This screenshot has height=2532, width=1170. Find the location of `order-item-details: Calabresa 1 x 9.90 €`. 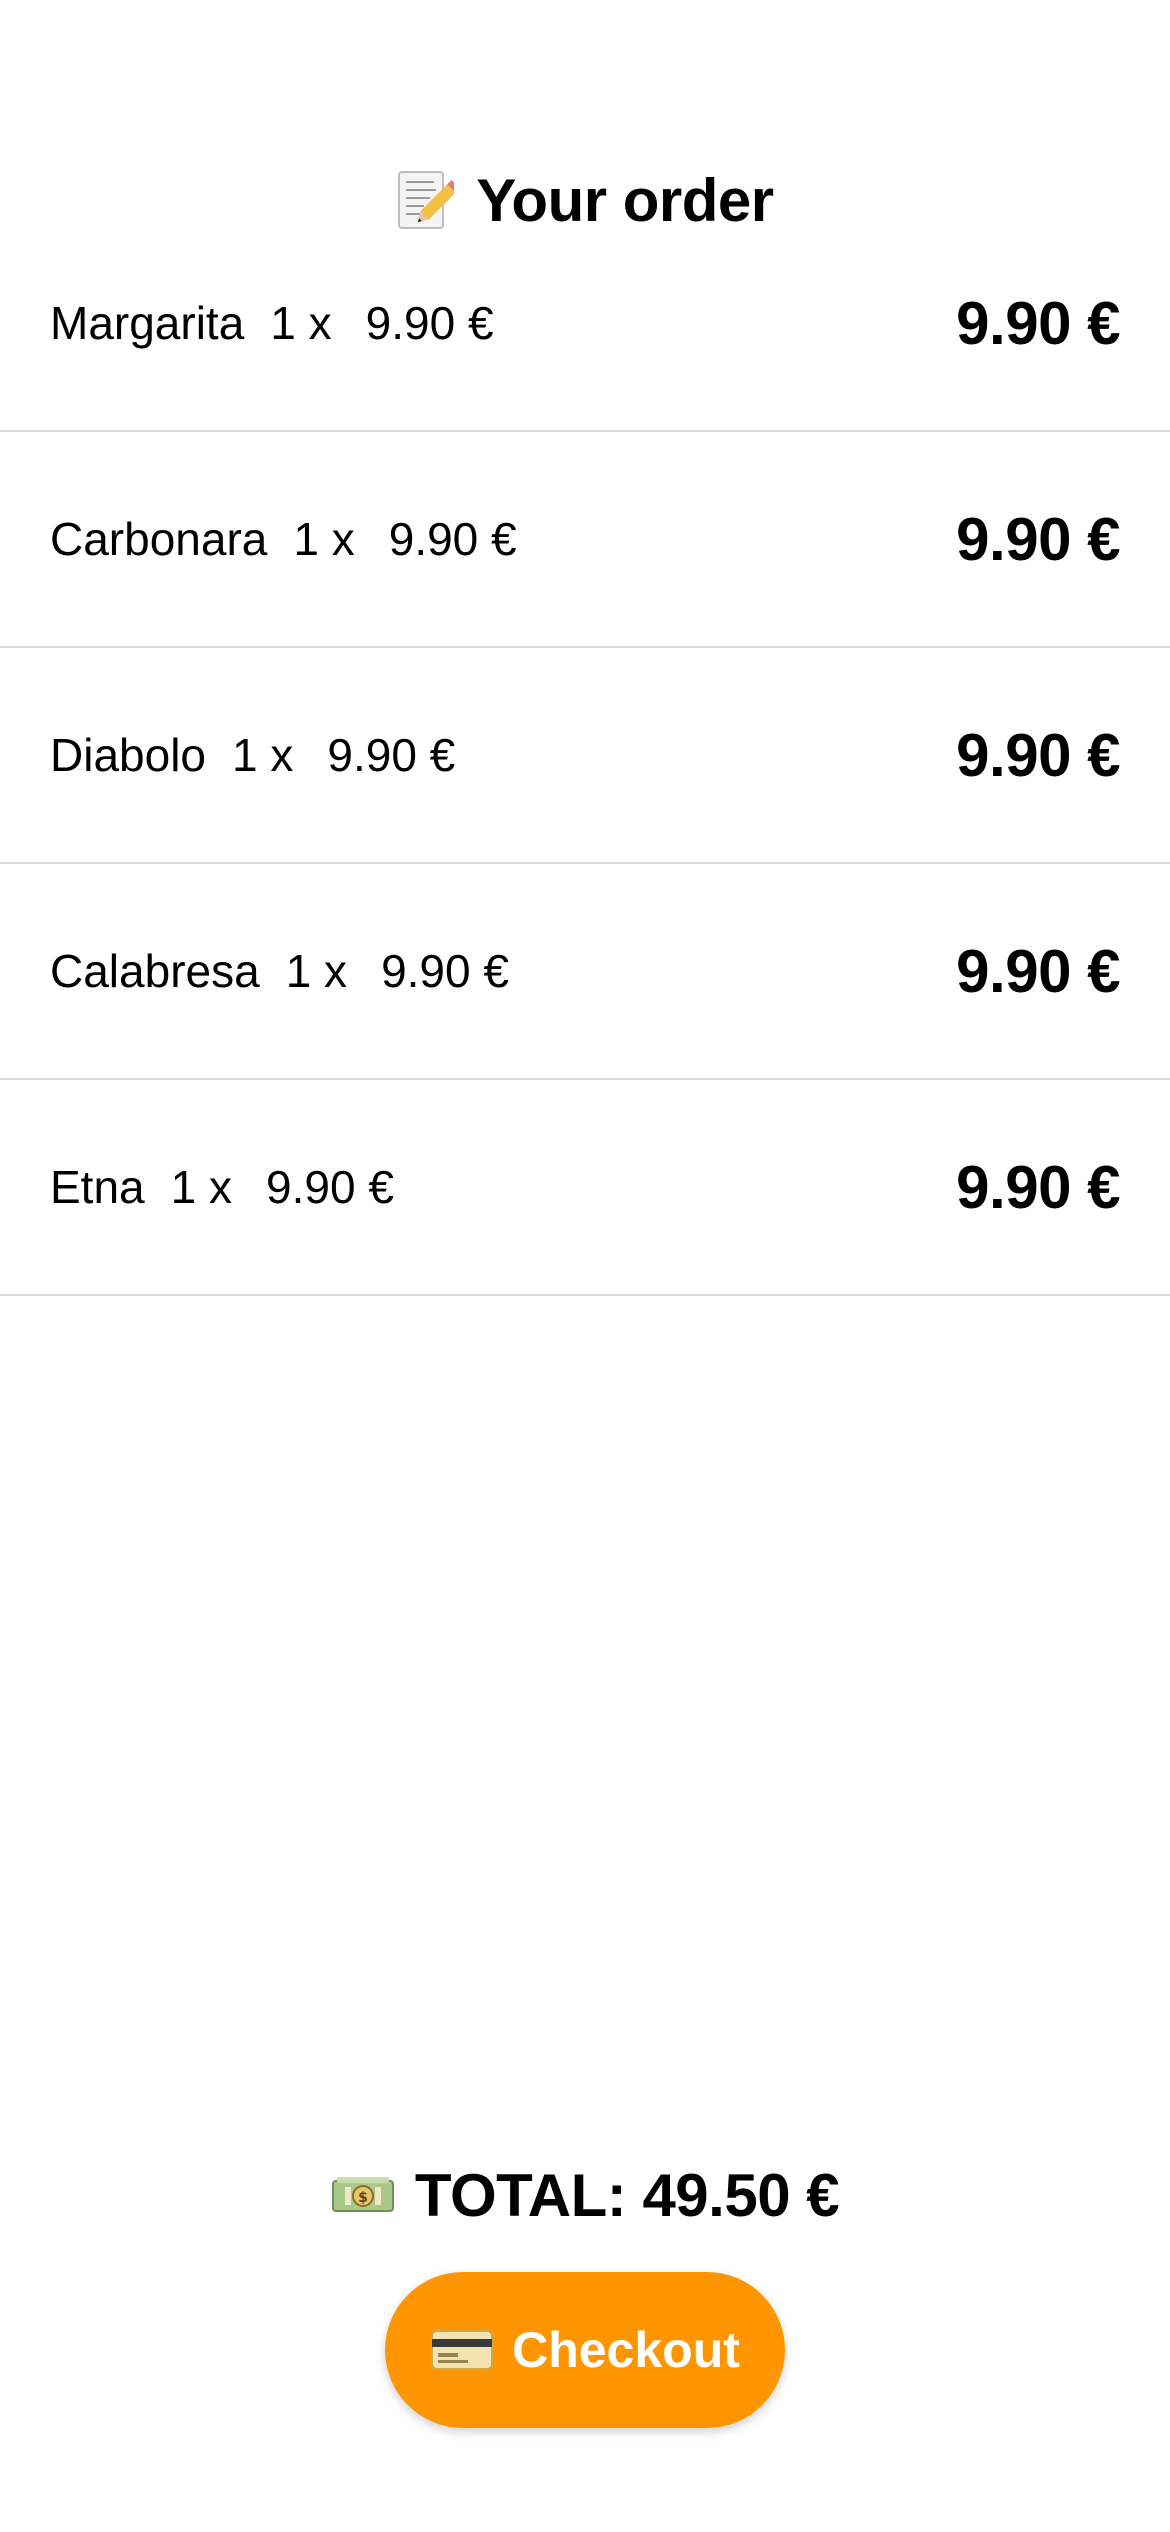

order-item-details: Calabresa 1 x 9.90 € is located at coordinates (279, 971).